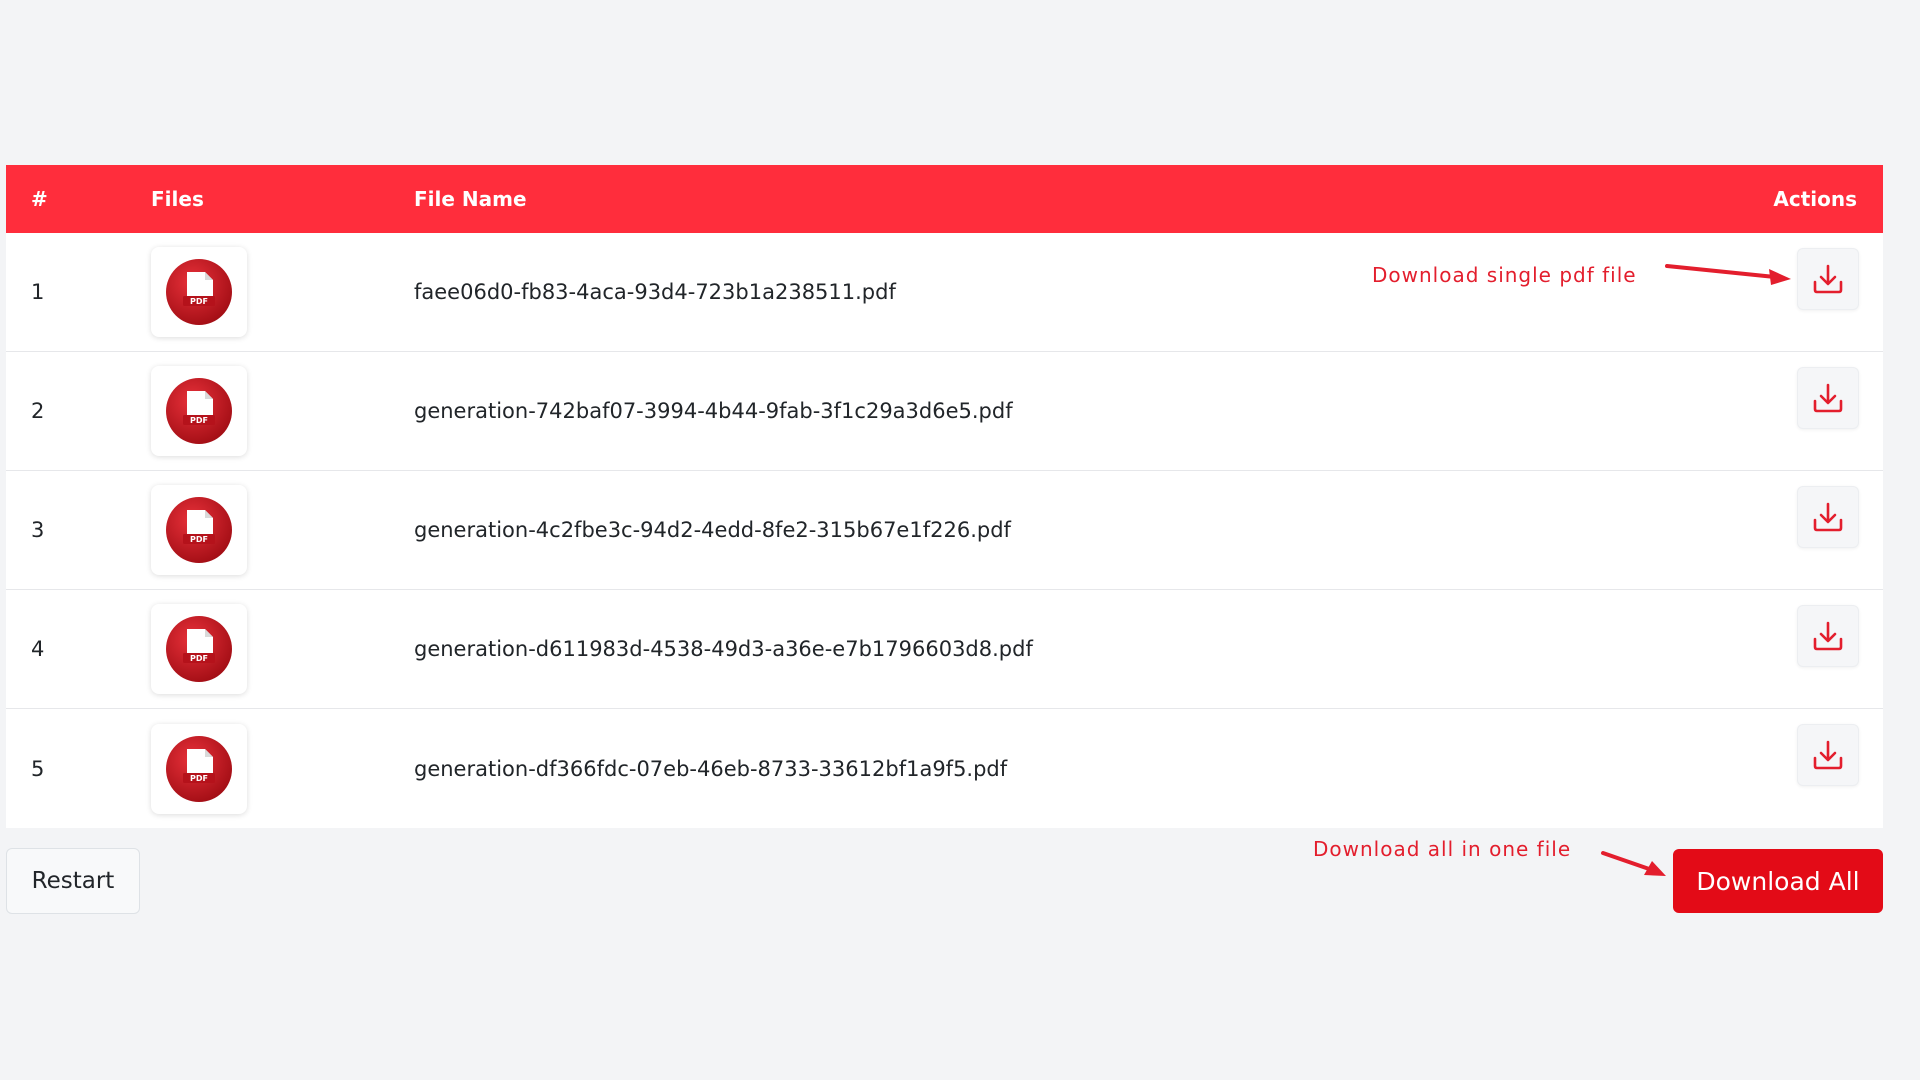 Image resolution: width=1920 pixels, height=1080 pixels. Describe the element at coordinates (655, 292) in the screenshot. I see `file-name: faee06d0-fb83-4aca-93d4-723b1a238511.pdf` at that location.